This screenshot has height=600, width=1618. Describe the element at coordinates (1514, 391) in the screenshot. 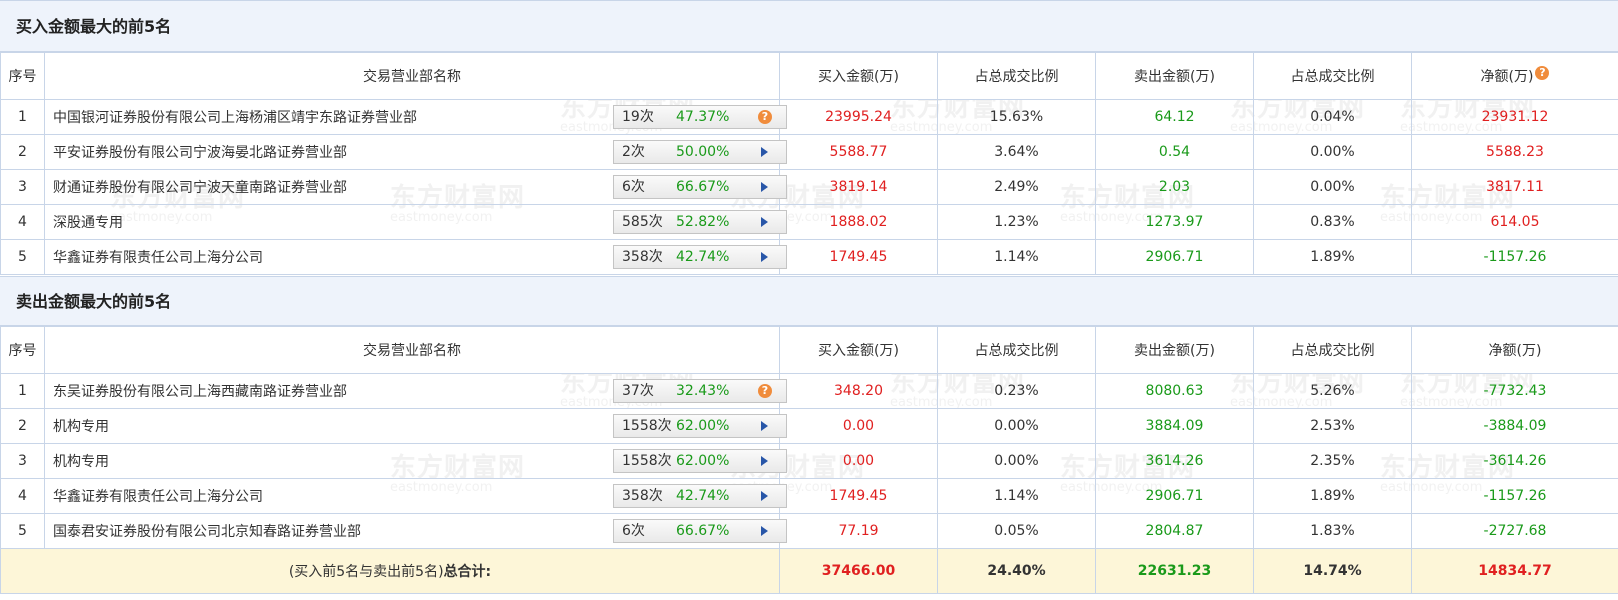

I see `row-net-amount: -7732.43` at that location.